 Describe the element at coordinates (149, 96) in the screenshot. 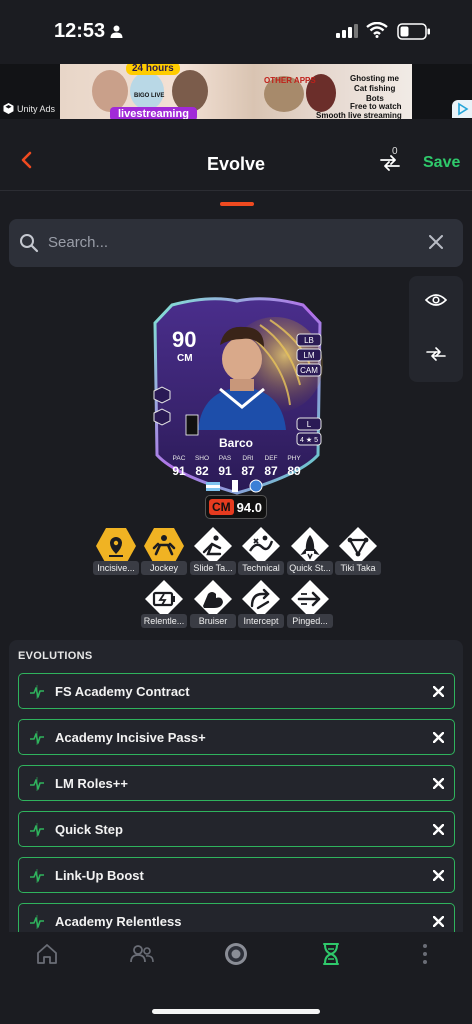

I see `ad-text-bigo: BIGO LIVE` at that location.